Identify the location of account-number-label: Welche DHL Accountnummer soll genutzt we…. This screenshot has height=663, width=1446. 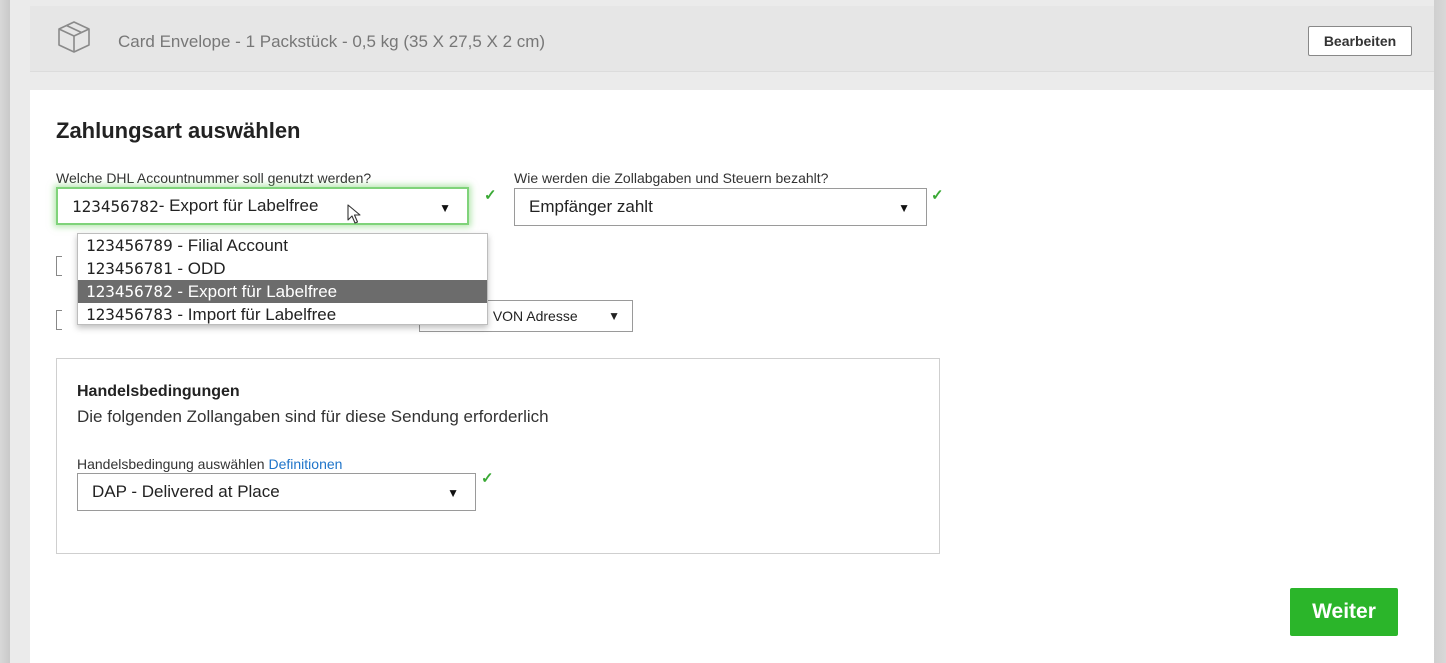
(214, 178).